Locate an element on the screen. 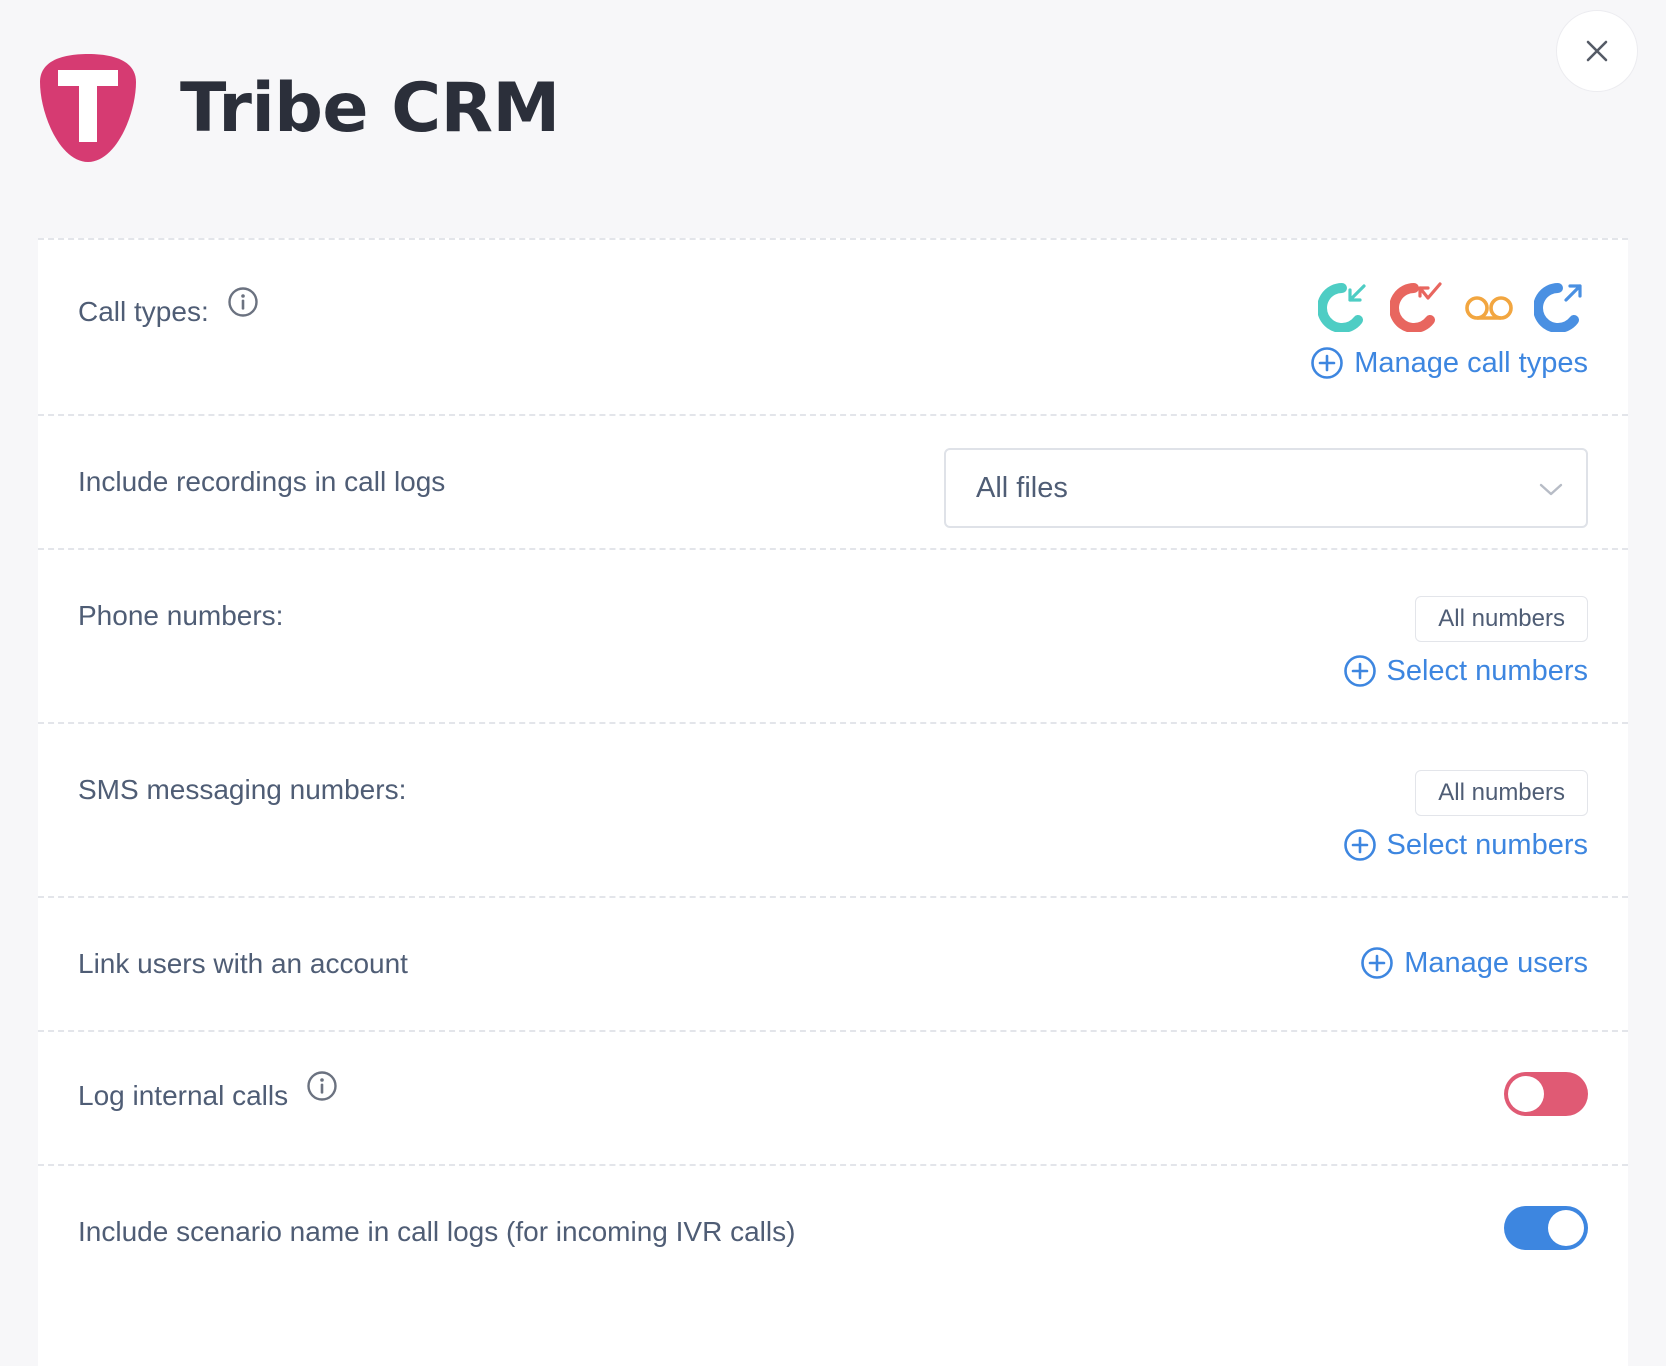 The image size is (1666, 1366). recordings-selected-value: All files is located at coordinates (1022, 487).